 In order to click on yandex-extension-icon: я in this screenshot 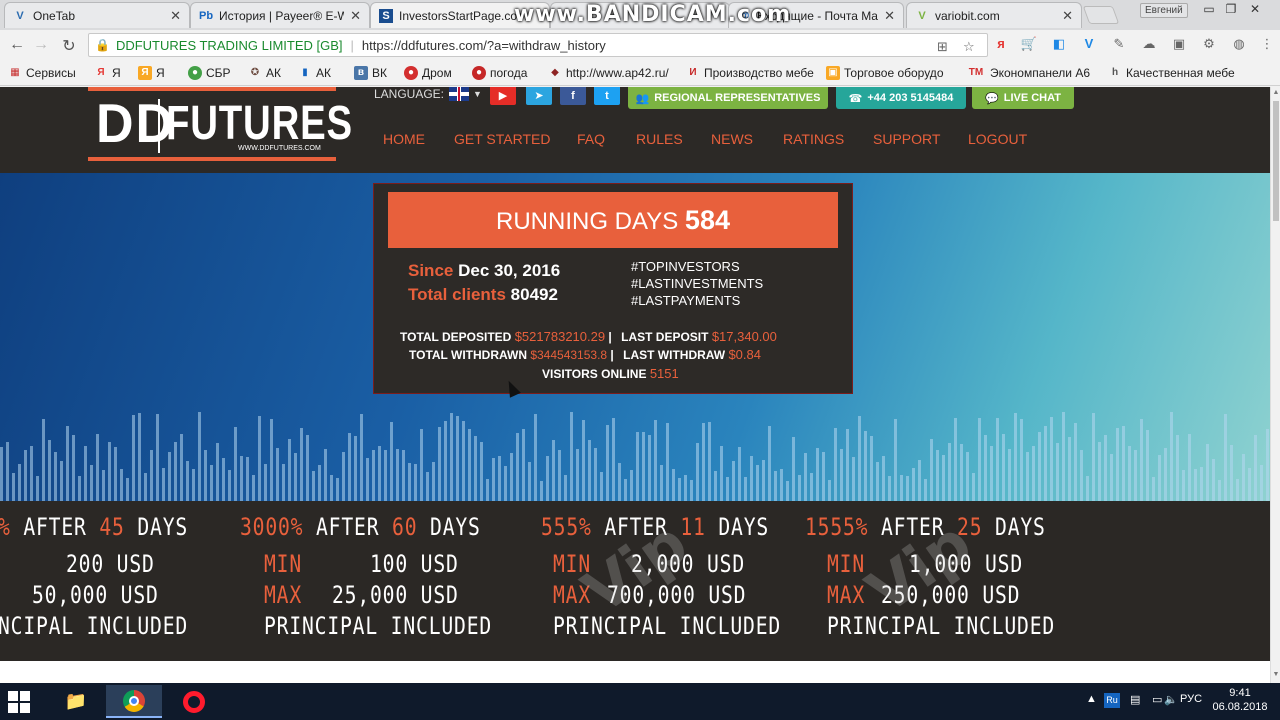, I will do `click(1001, 45)`.